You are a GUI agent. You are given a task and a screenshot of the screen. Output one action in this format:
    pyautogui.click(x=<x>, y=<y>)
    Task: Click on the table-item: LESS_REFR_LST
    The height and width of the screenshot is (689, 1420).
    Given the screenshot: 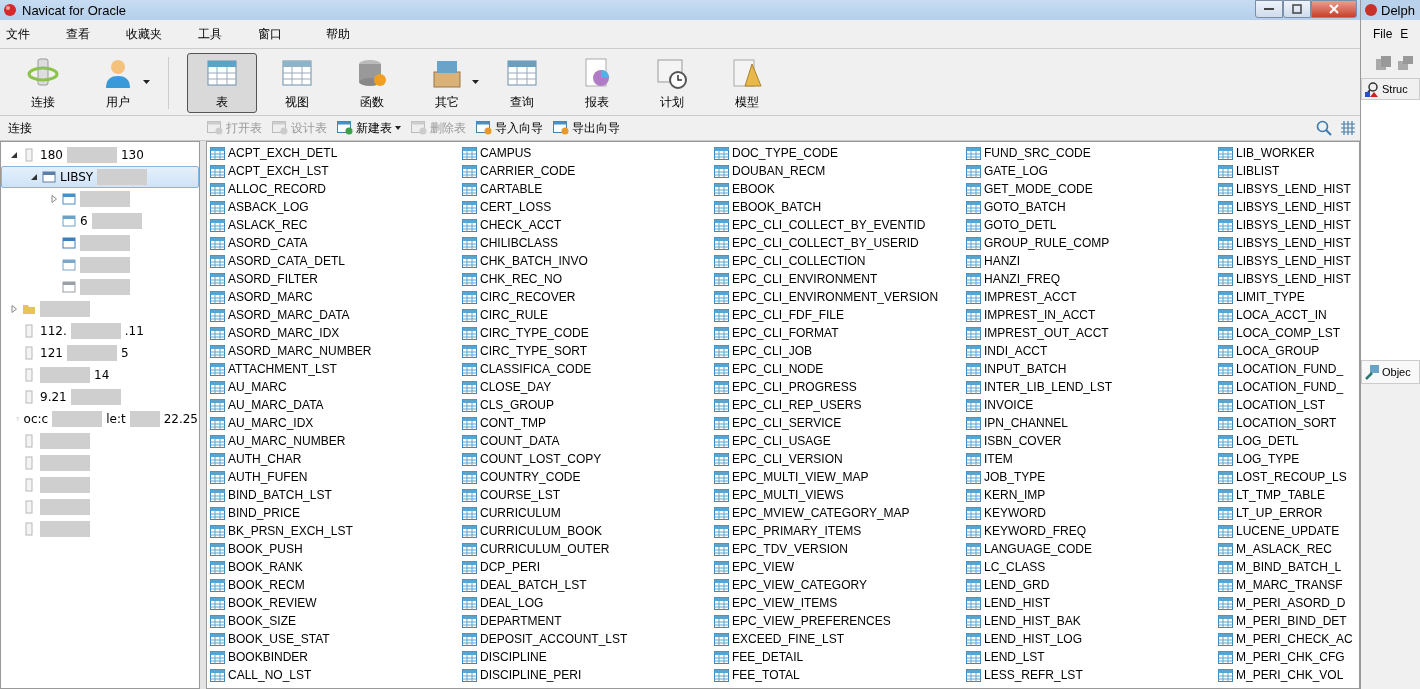 What is the action you would take?
    pyautogui.click(x=1092, y=675)
    